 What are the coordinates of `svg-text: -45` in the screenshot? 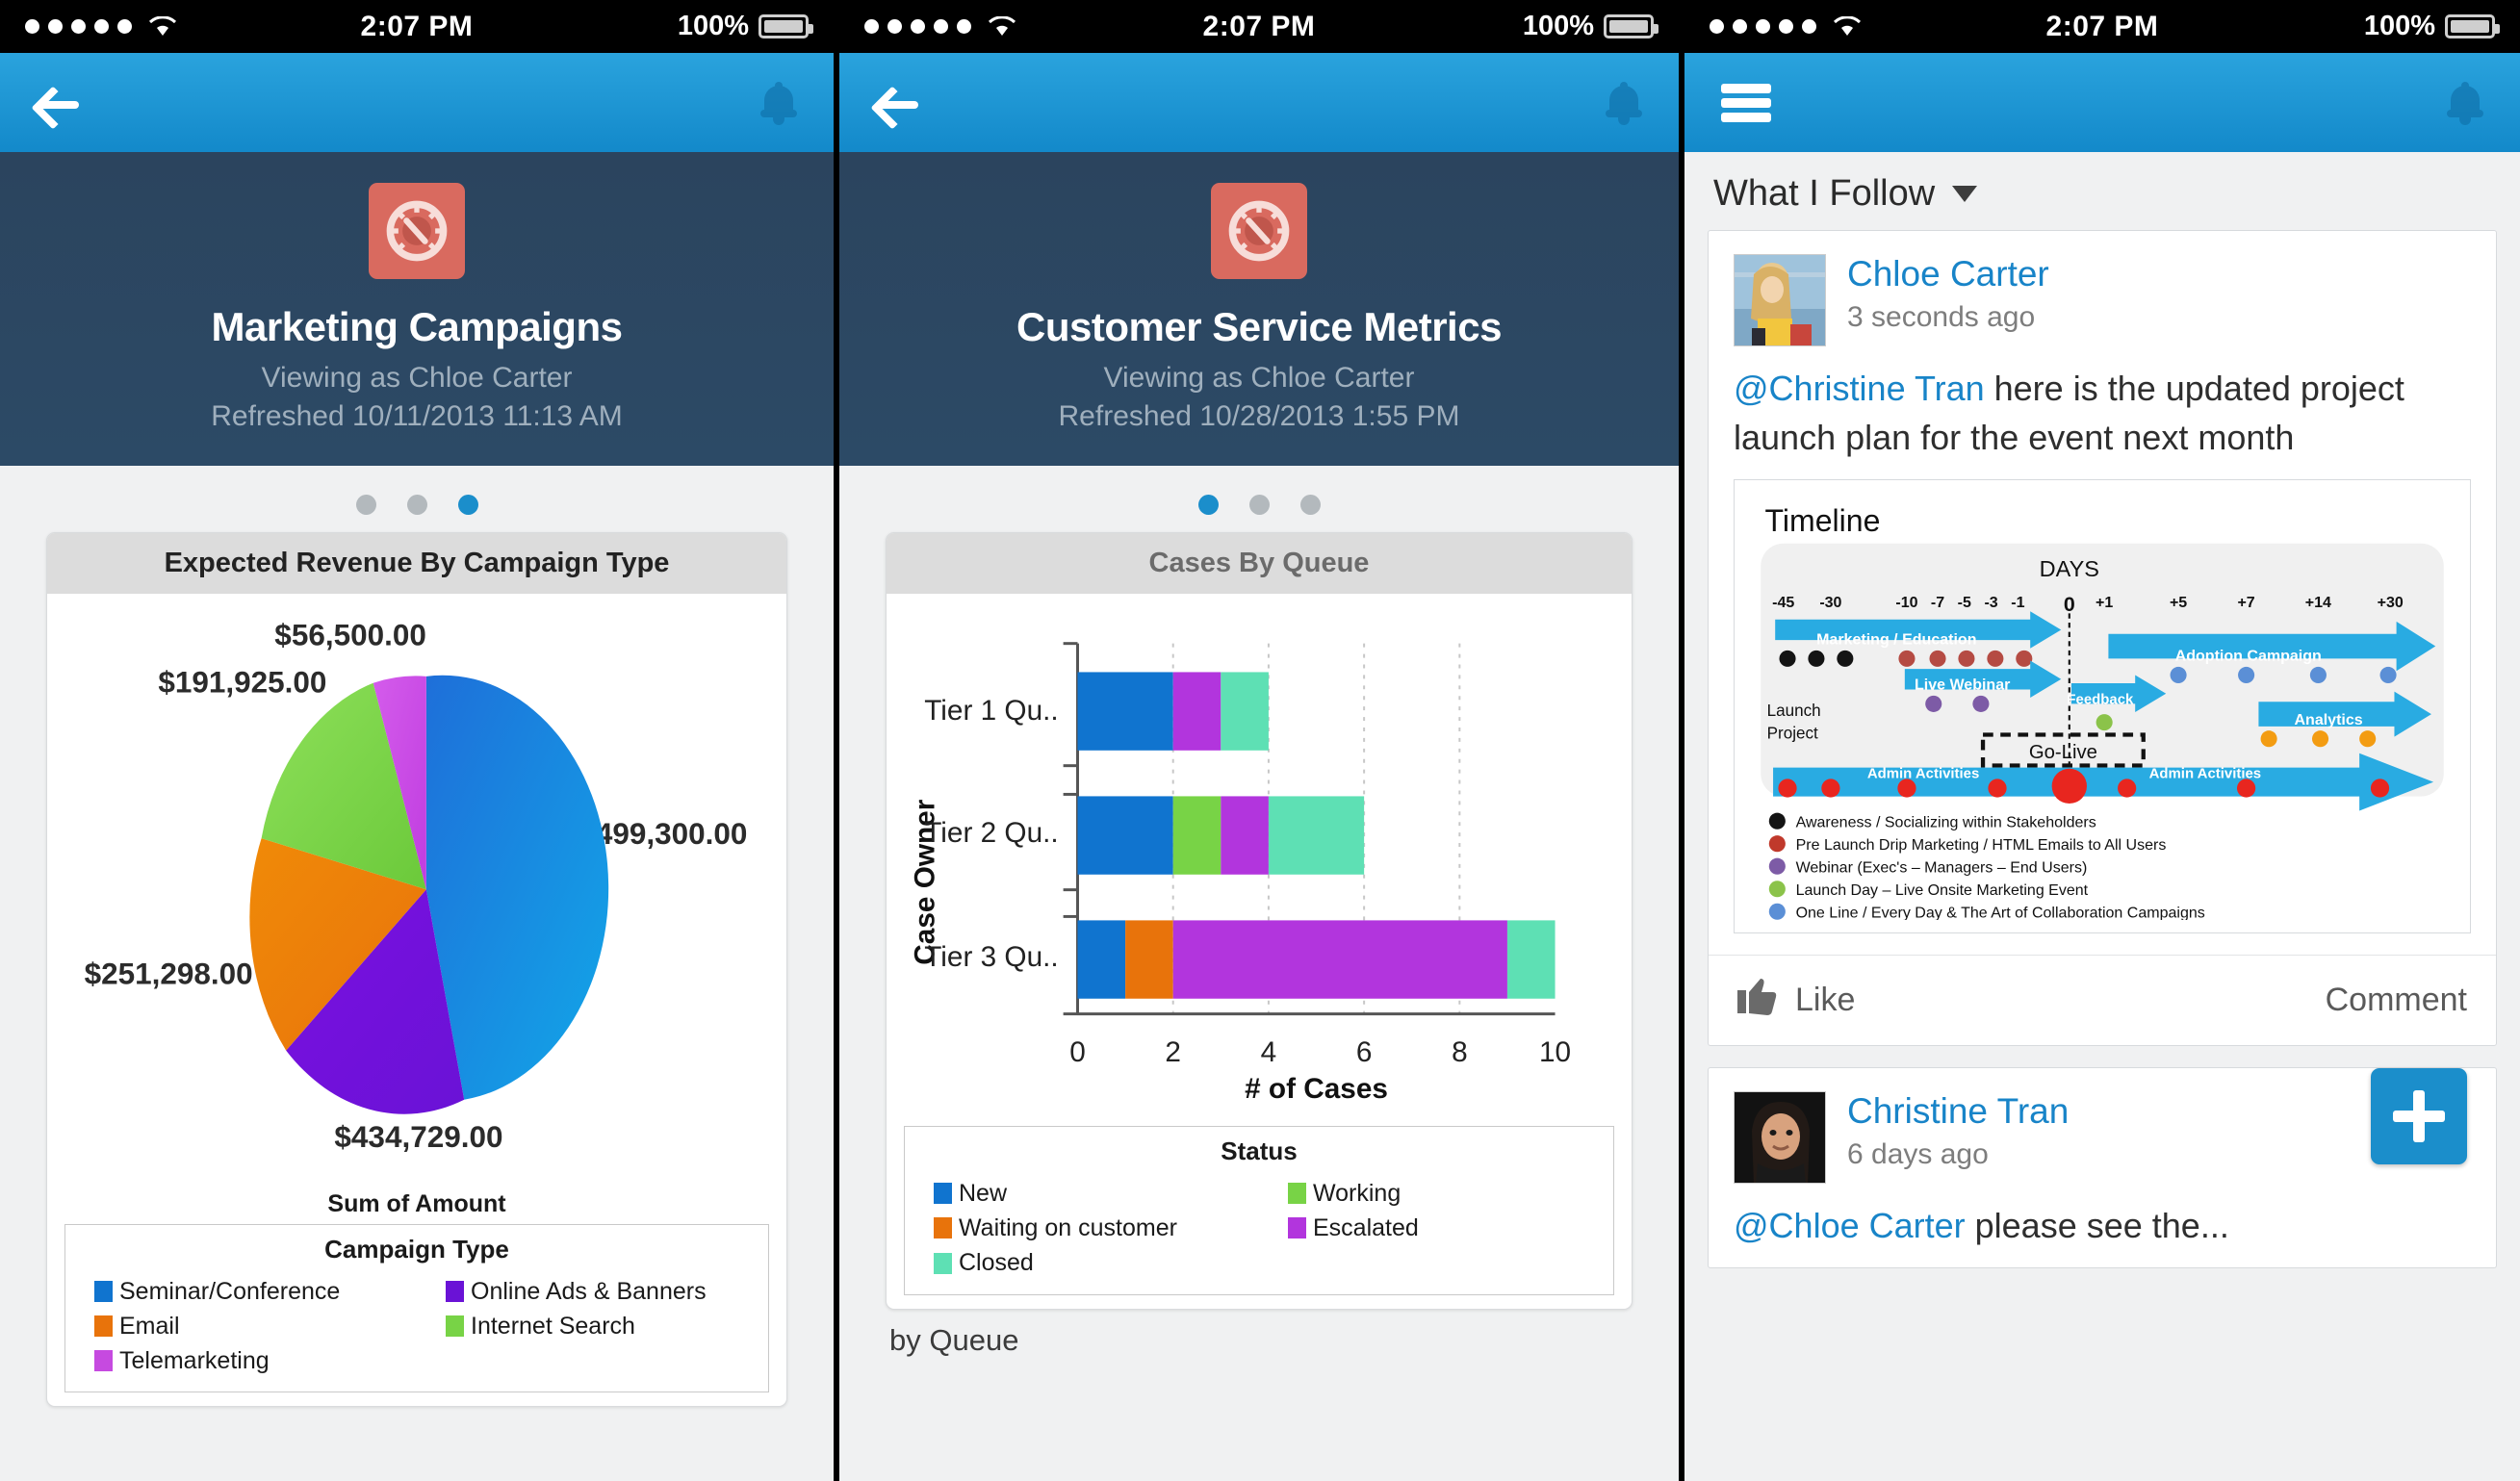 It's located at (1783, 602).